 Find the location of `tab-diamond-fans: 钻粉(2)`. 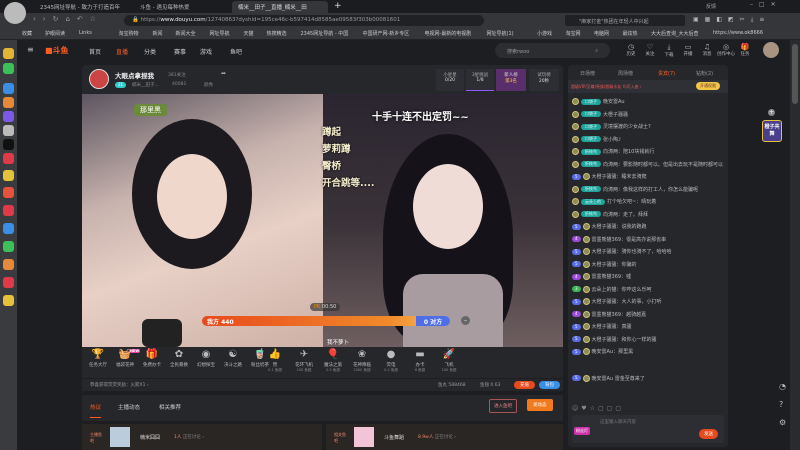

tab-diamond-fans: 钻粉(2) is located at coordinates (704, 73).